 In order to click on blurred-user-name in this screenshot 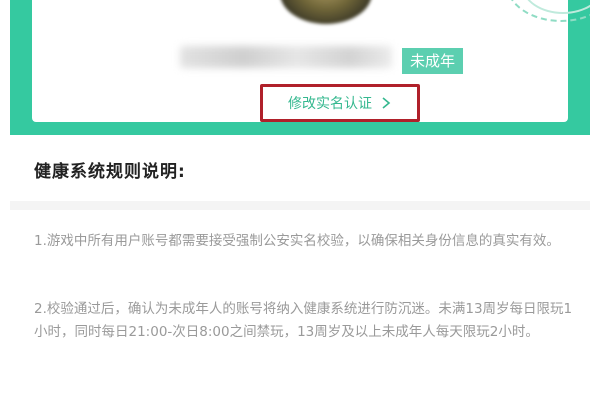, I will do `click(286, 57)`.